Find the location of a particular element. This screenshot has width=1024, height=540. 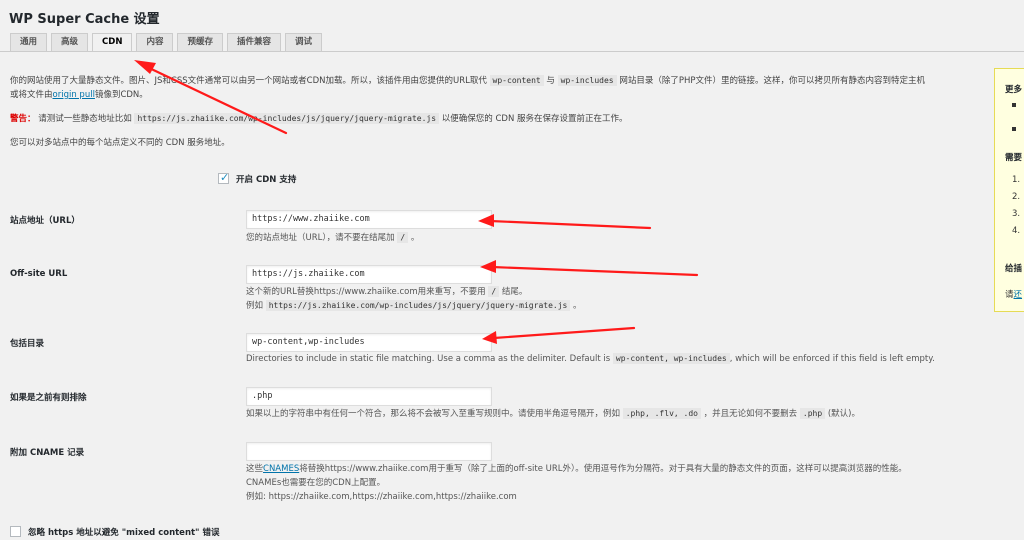

cname-input is located at coordinates (369, 451).